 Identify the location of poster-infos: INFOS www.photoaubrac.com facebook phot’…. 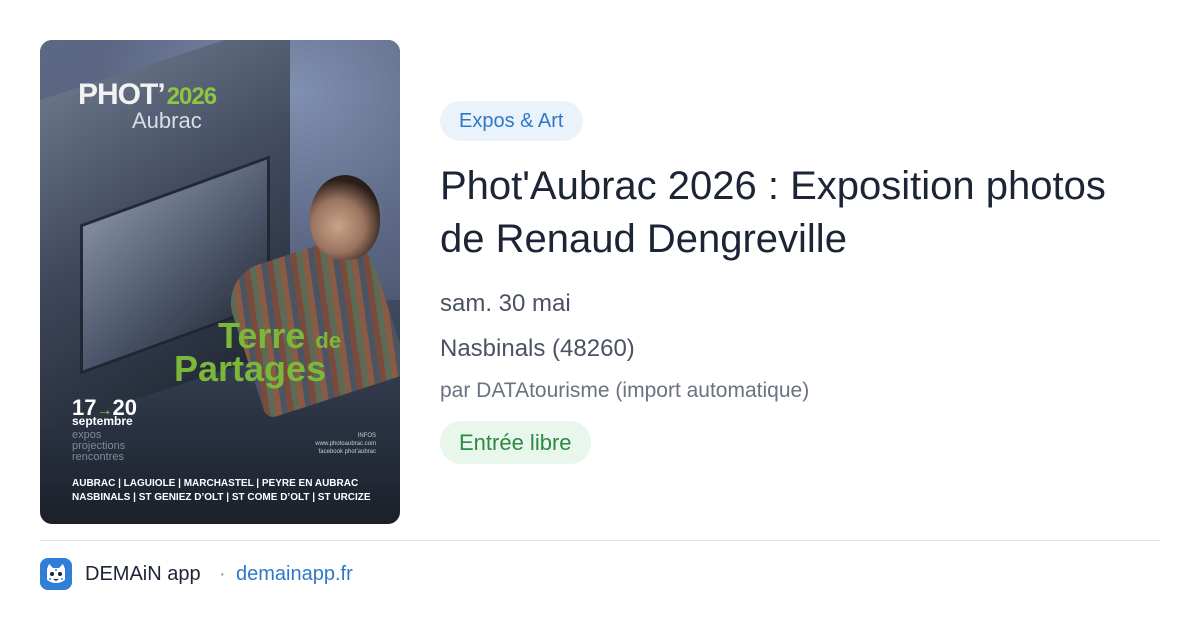
(345, 444).